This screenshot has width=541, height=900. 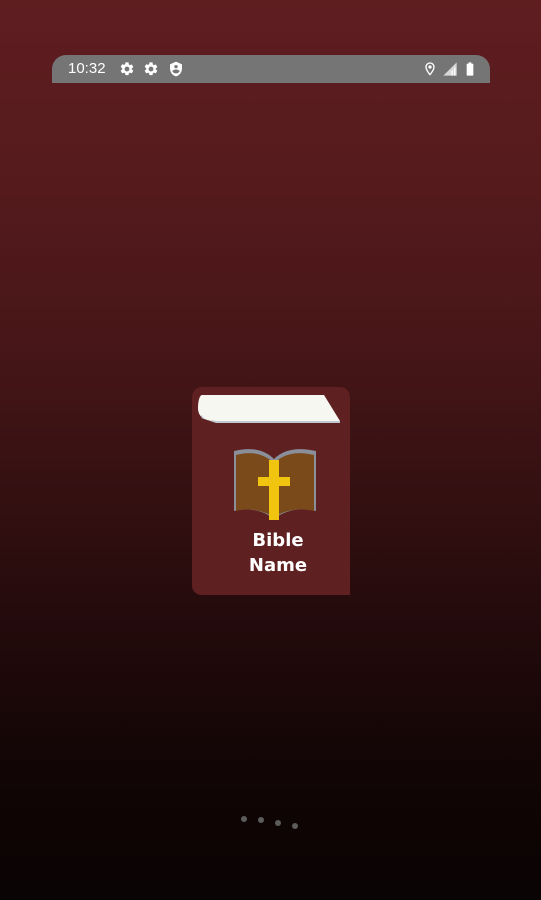 What do you see at coordinates (271, 69) in the screenshot?
I see `status-bar: 10:32` at bounding box center [271, 69].